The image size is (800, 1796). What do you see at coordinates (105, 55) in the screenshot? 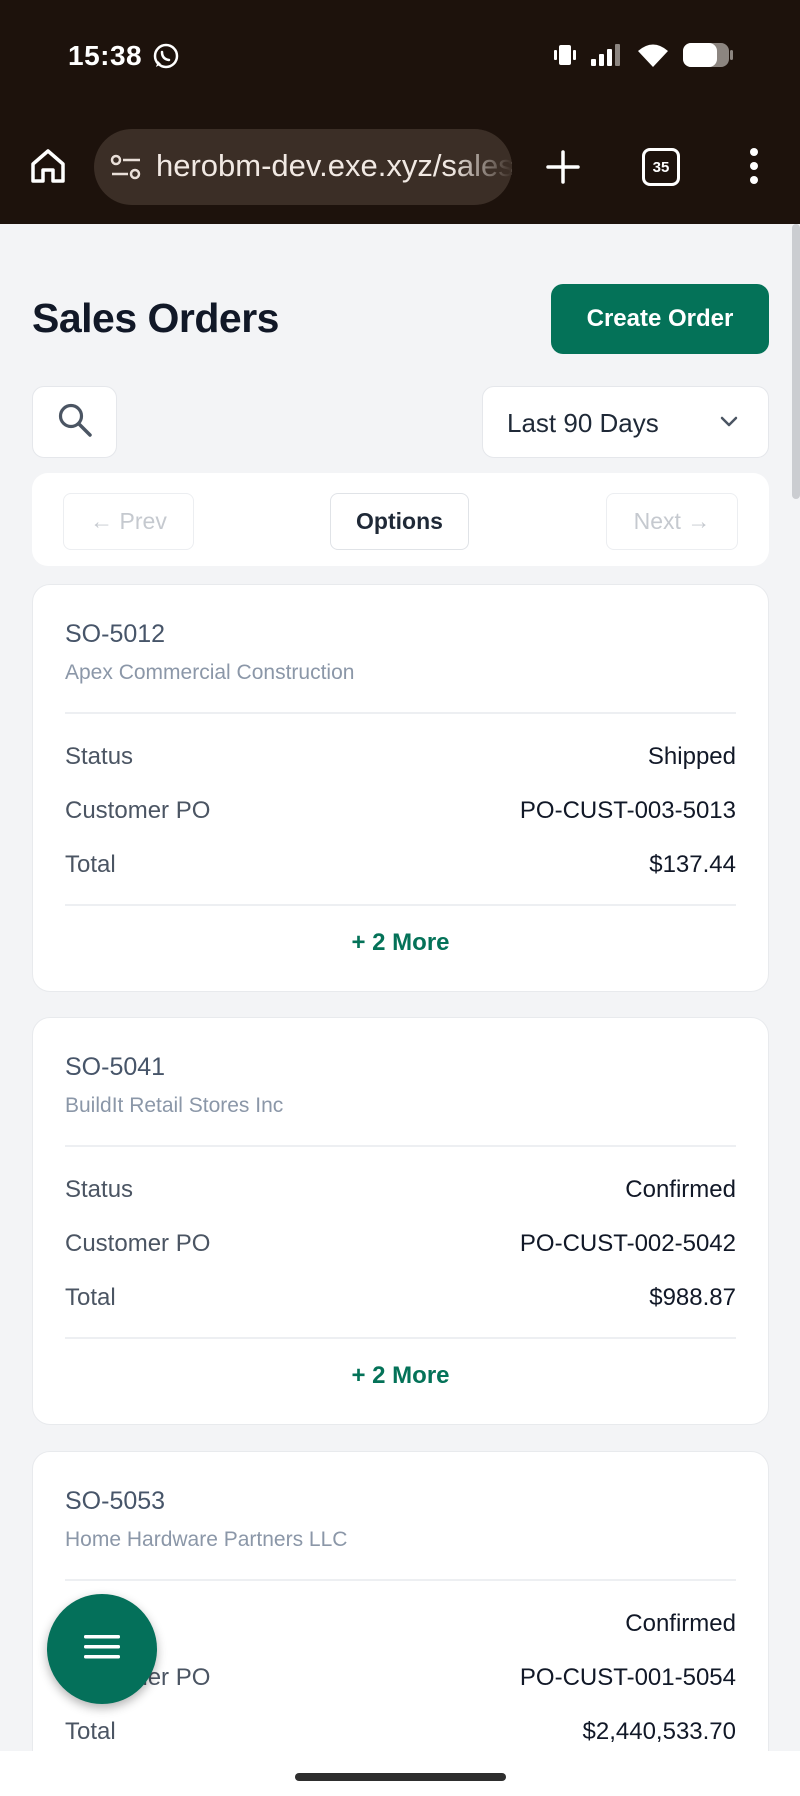
I see `status-time: 15:38` at bounding box center [105, 55].